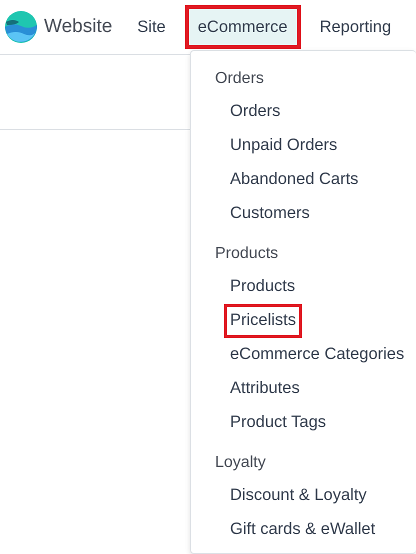 Image resolution: width=416 pixels, height=554 pixels. Describe the element at coordinates (255, 112) in the screenshot. I see `dropdown-item: Orders` at that location.